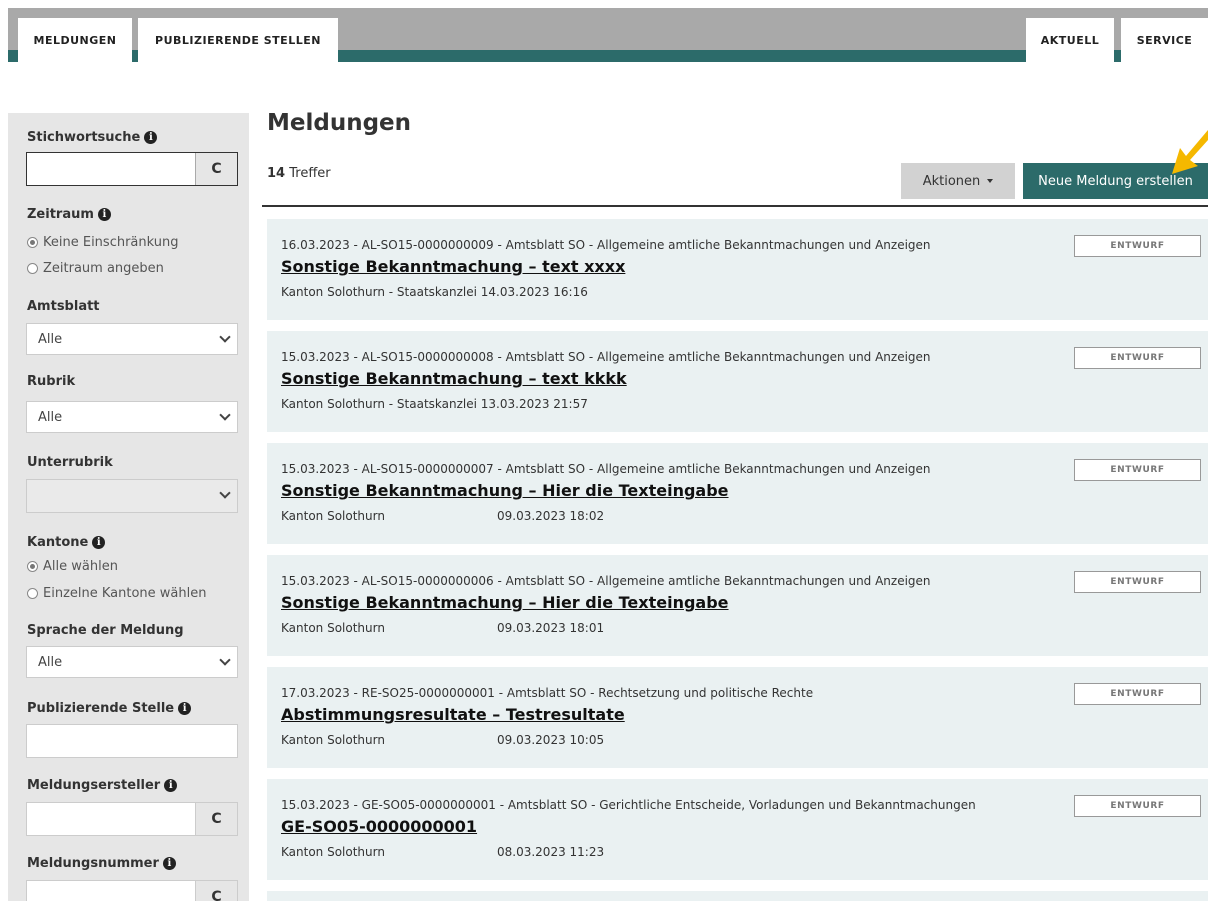  I want to click on item-date: 08.03.2023 11:23, so click(551, 852).